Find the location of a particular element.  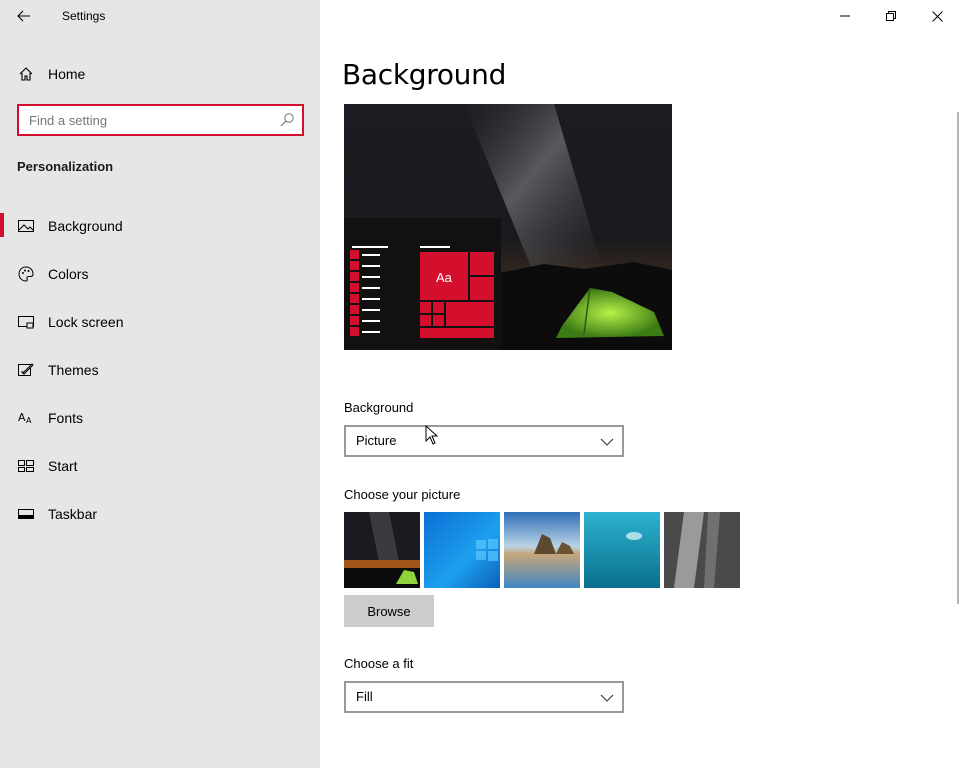

sidebar-item-taskbar: Taskbar is located at coordinates (160, 521).